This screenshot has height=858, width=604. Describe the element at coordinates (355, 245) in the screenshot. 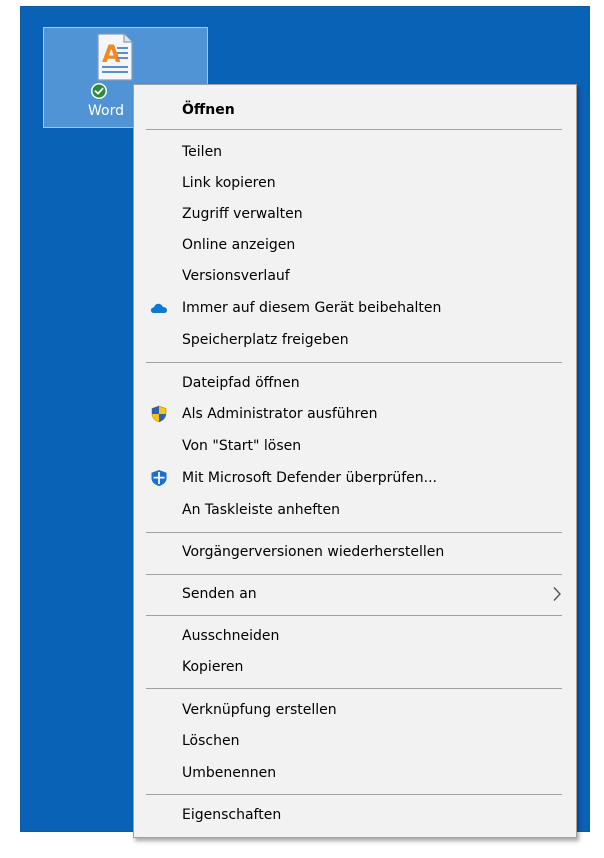

I see `menu-item-view-online: Online anzeigen` at that location.